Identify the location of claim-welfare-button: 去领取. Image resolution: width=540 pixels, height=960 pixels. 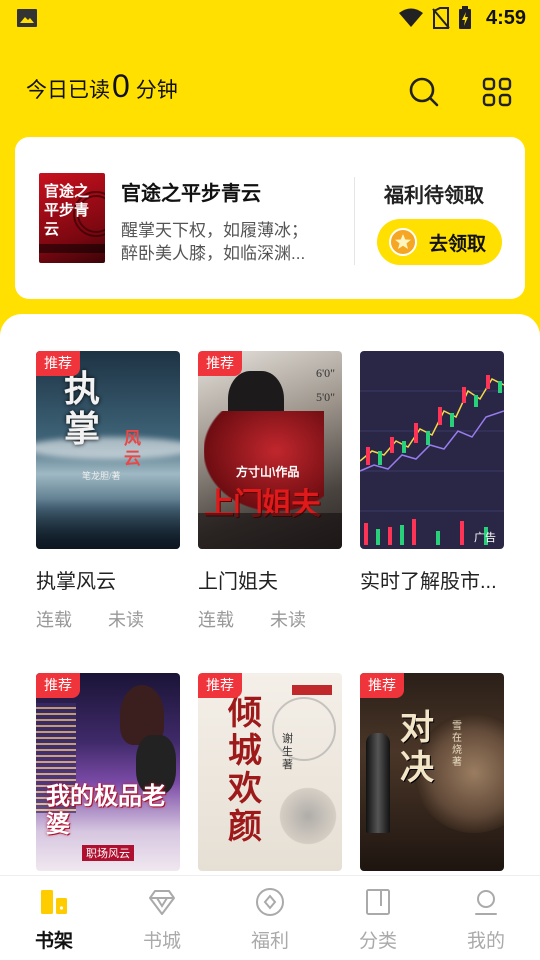
(439, 242).